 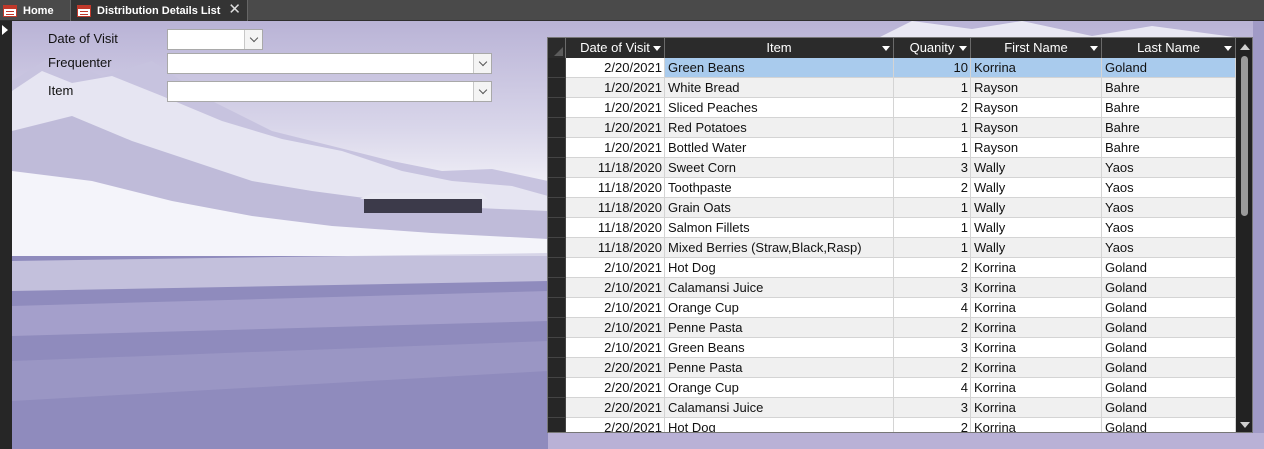 I want to click on cell-item: Sliced Peaches, so click(x=779, y=108).